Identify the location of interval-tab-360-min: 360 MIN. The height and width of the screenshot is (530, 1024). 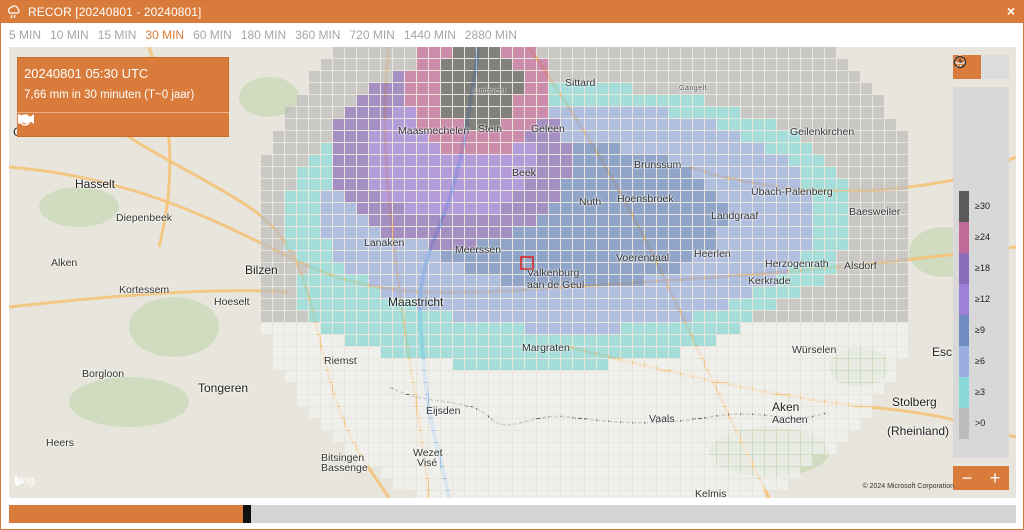
(317, 35).